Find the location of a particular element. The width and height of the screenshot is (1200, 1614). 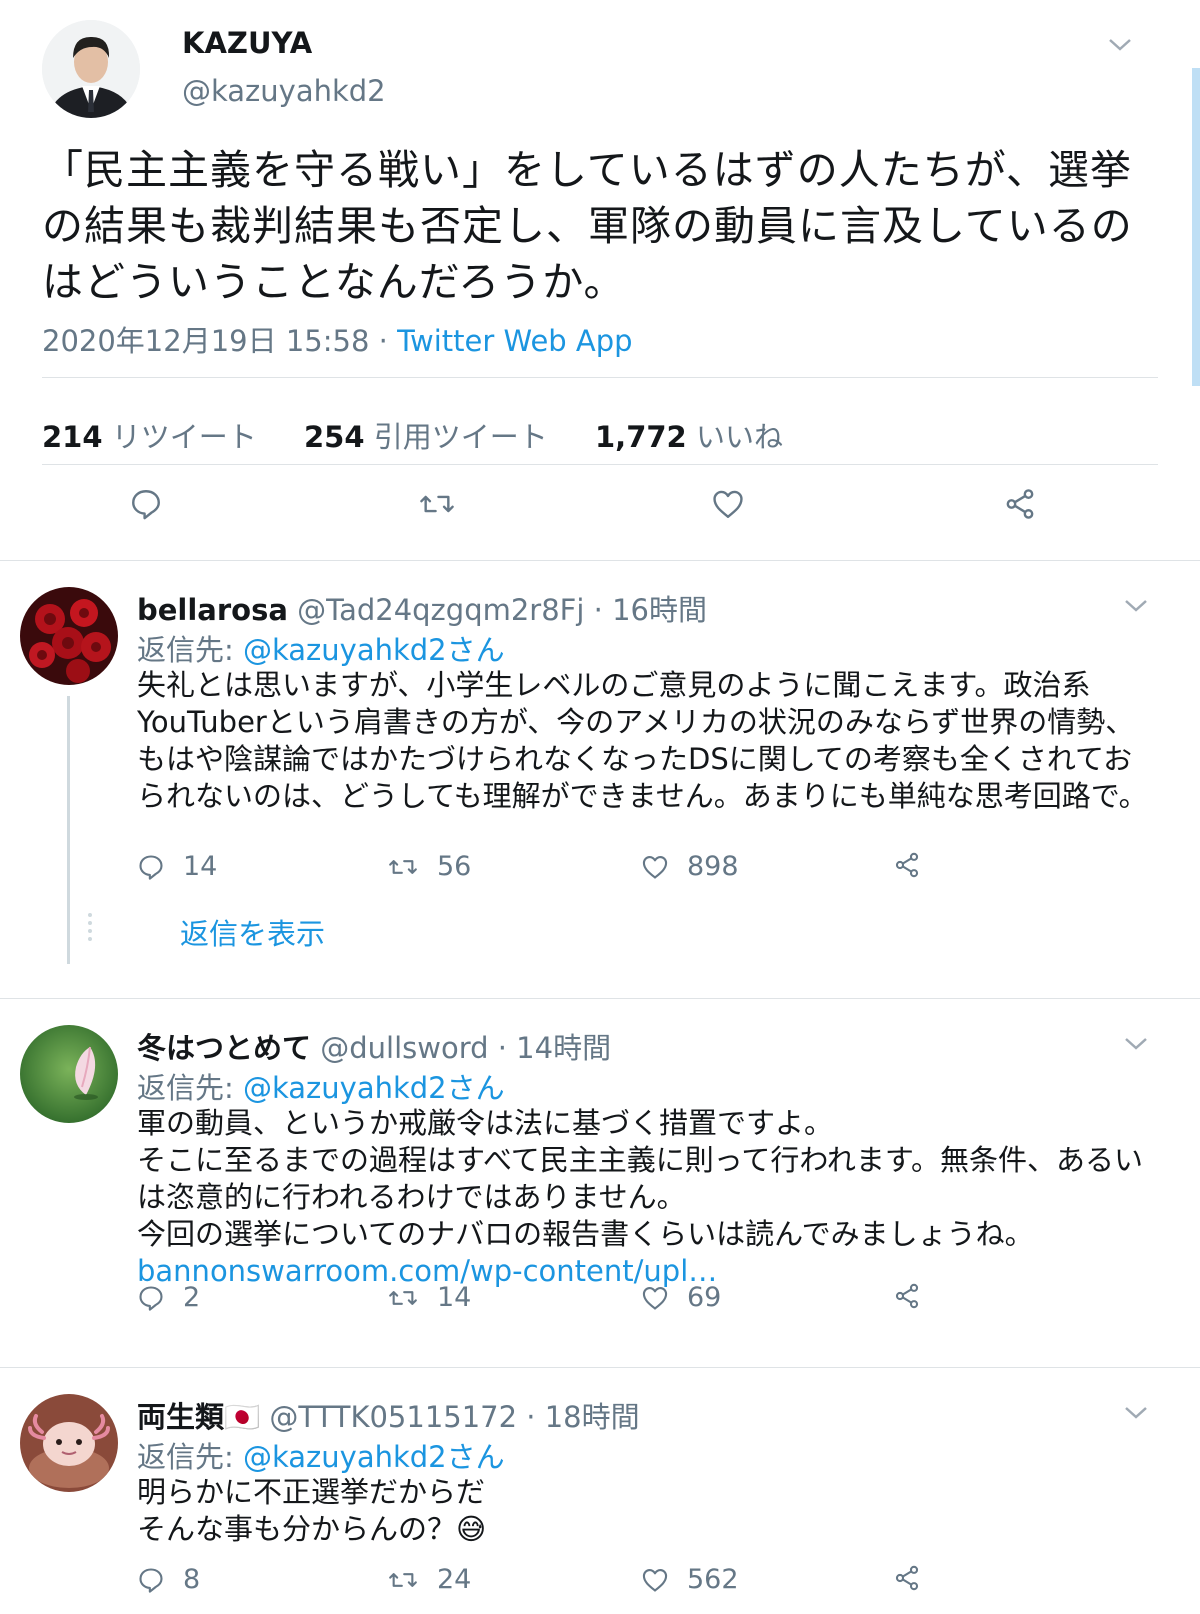

reply-count: 14 is located at coordinates (200, 866).